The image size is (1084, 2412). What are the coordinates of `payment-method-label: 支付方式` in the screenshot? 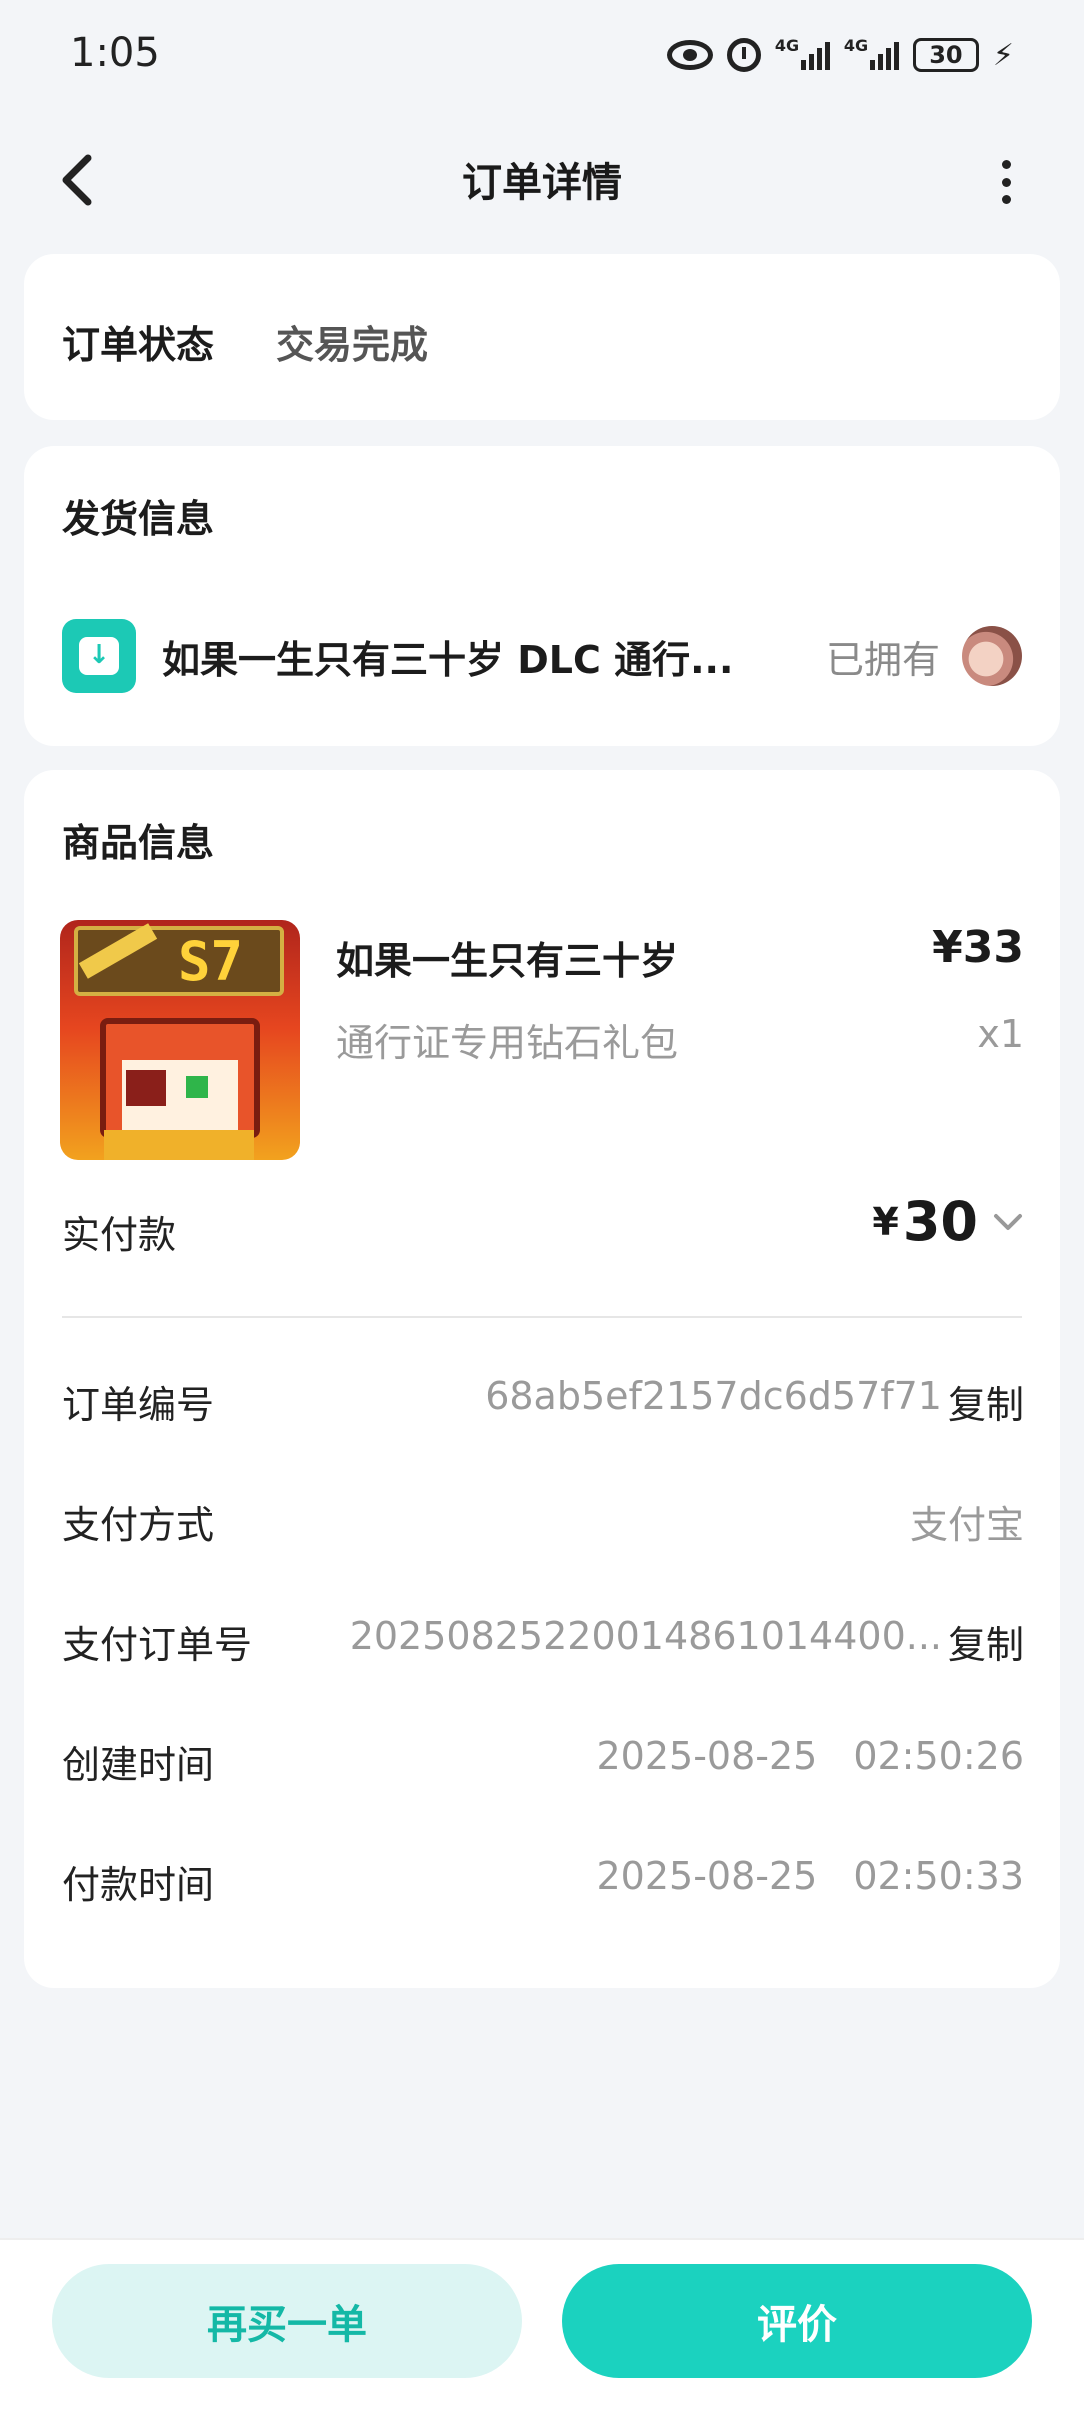 It's located at (138, 1525).